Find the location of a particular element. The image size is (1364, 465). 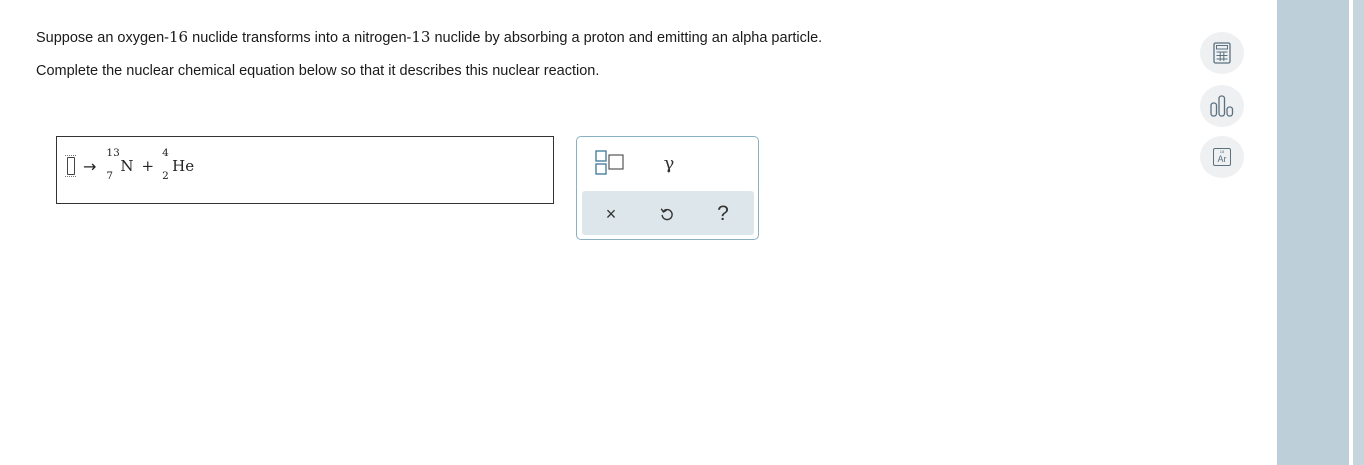

data-chart-button is located at coordinates (1222, 106).